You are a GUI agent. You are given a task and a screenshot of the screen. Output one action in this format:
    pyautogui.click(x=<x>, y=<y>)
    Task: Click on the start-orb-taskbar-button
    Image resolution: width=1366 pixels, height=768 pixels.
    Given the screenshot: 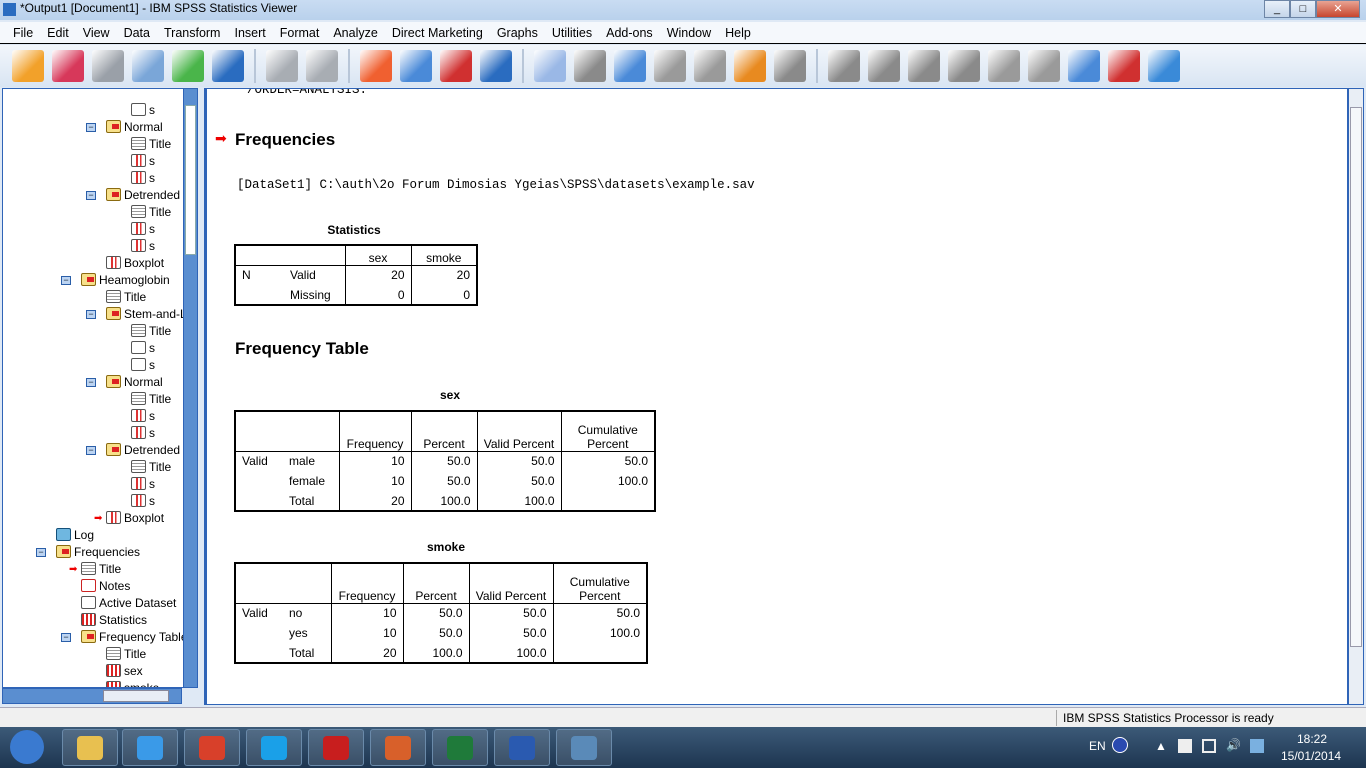 What is the action you would take?
    pyautogui.click(x=32, y=747)
    